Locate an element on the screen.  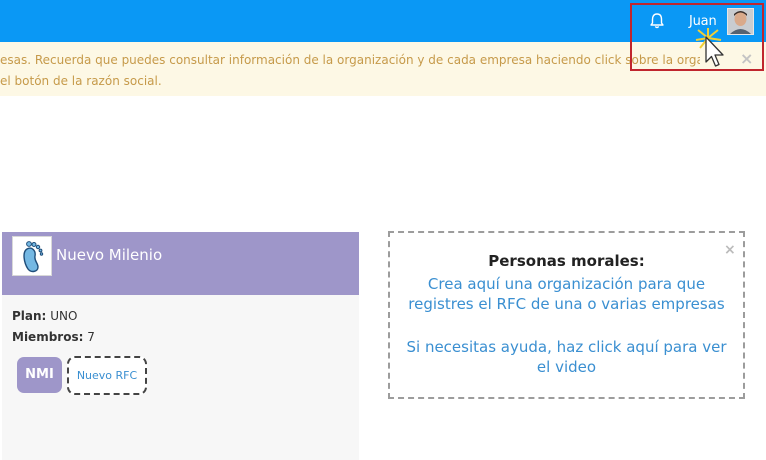
plan-label: Plan: is located at coordinates (29, 316).